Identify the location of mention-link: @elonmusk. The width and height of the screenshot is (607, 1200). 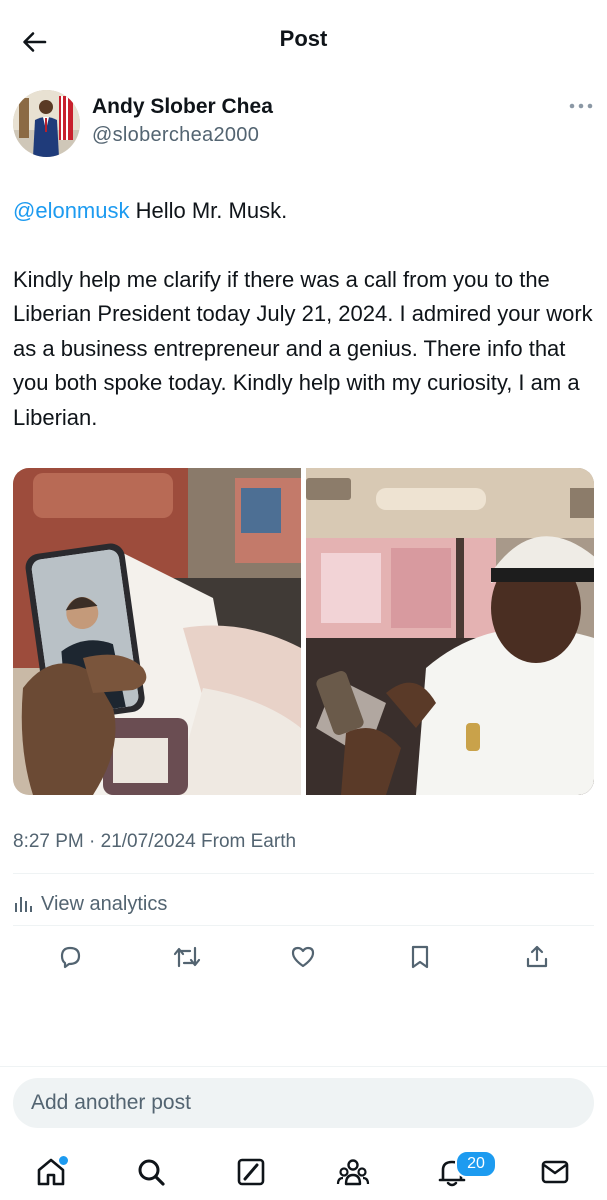
(71, 210).